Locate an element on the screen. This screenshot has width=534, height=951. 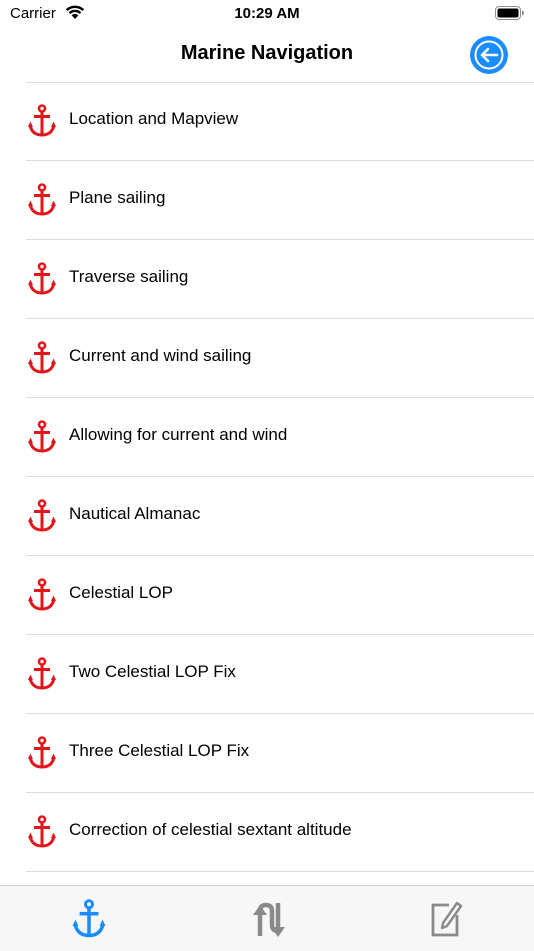
list-item-label: Celestial LOP is located at coordinates (121, 592).